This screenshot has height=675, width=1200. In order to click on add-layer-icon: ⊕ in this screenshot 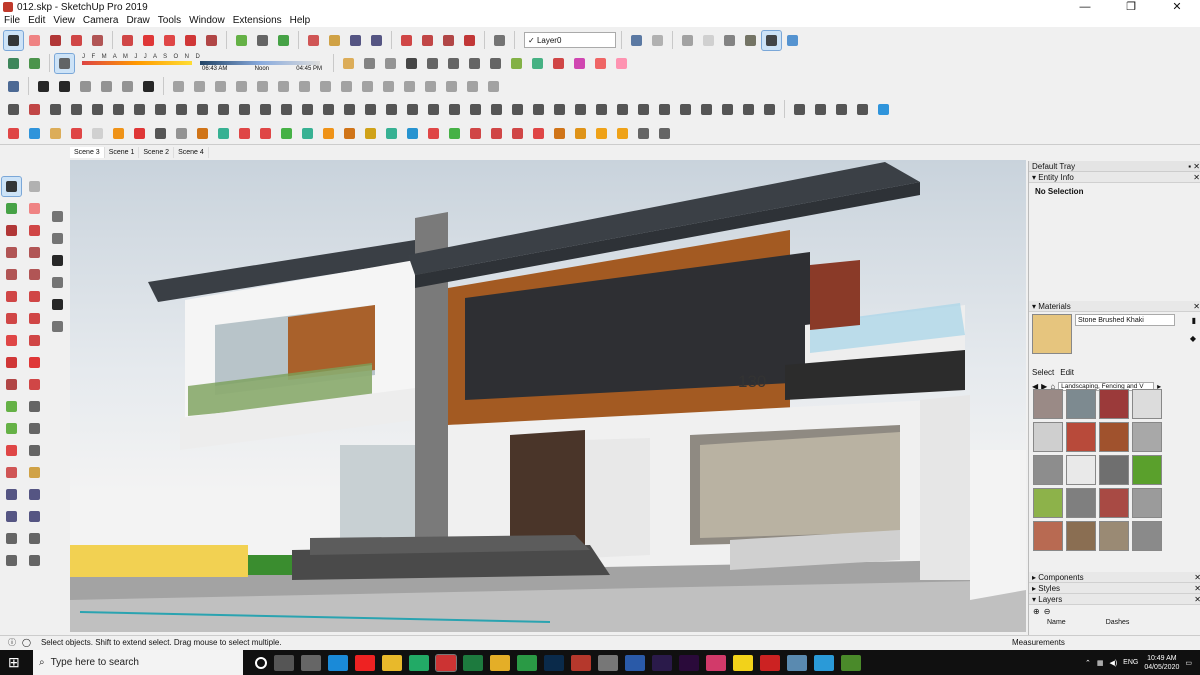, I will do `click(1036, 612)`.